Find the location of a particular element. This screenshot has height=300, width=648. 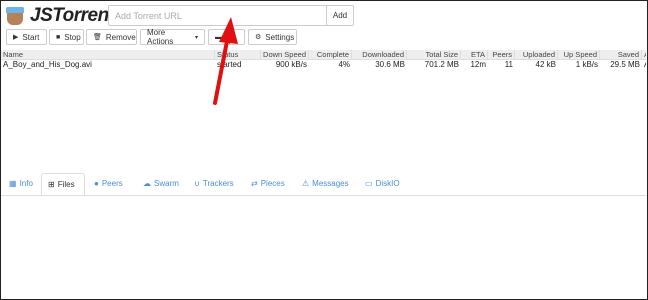

col-peers: Peers is located at coordinates (501, 54).